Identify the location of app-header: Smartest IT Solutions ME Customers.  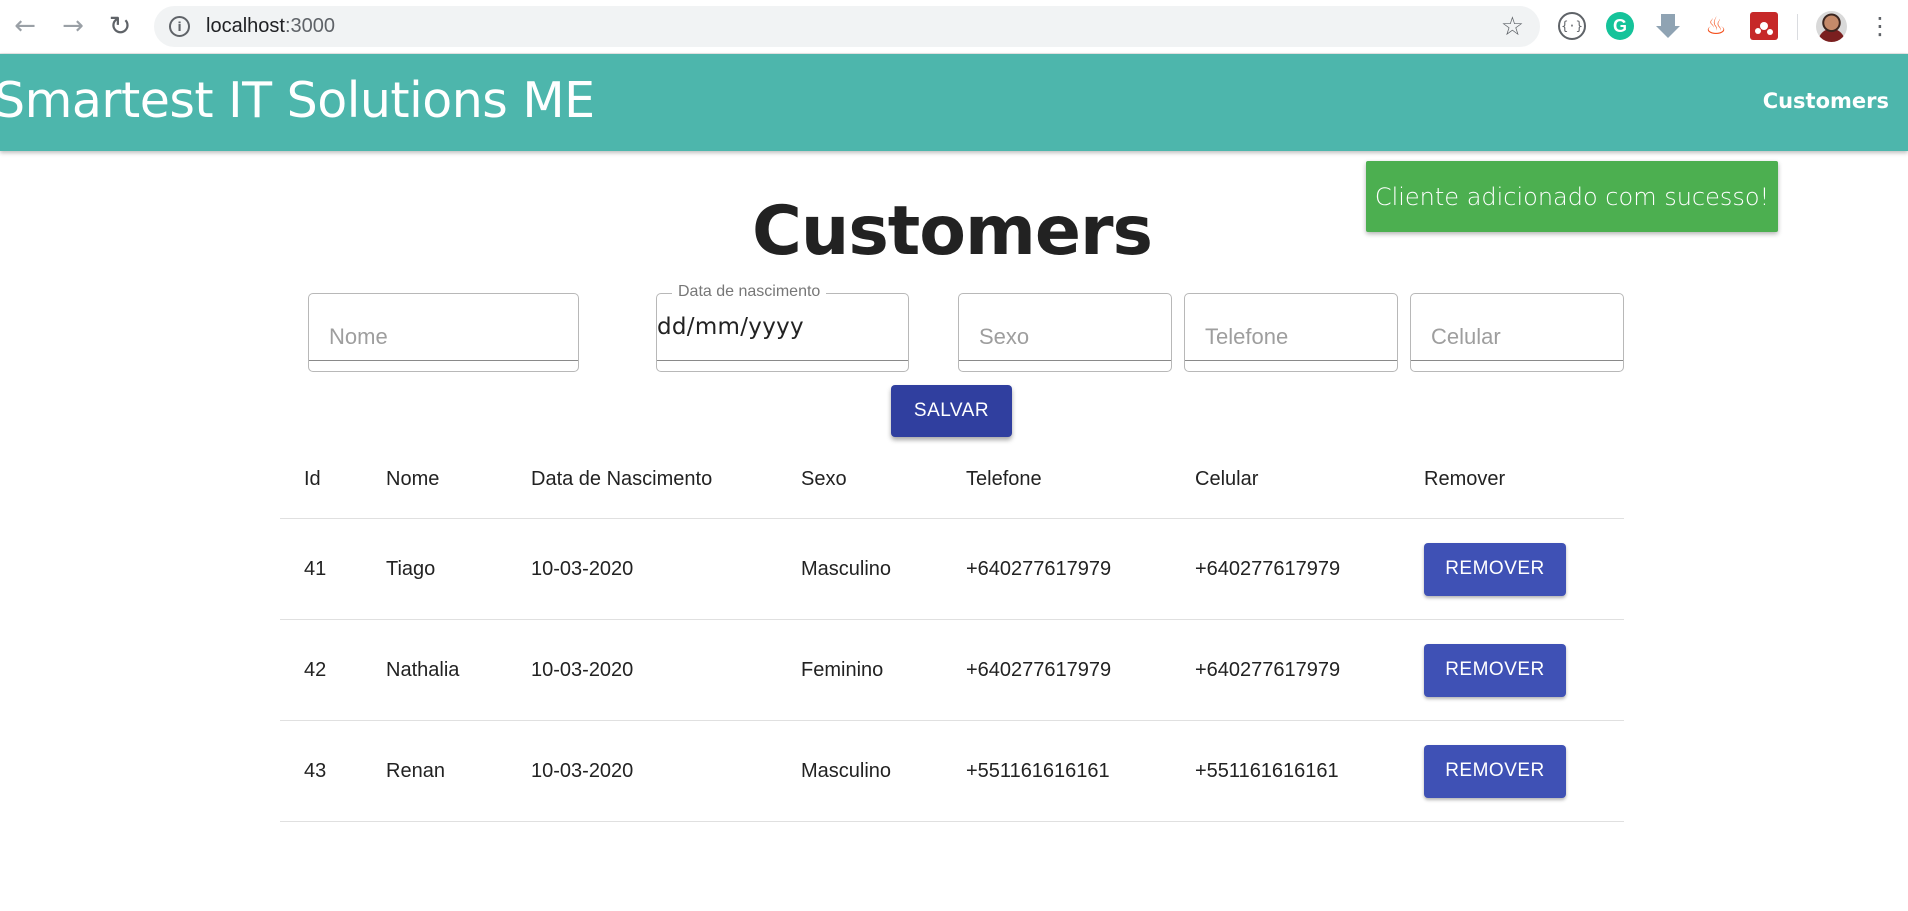
(954, 102).